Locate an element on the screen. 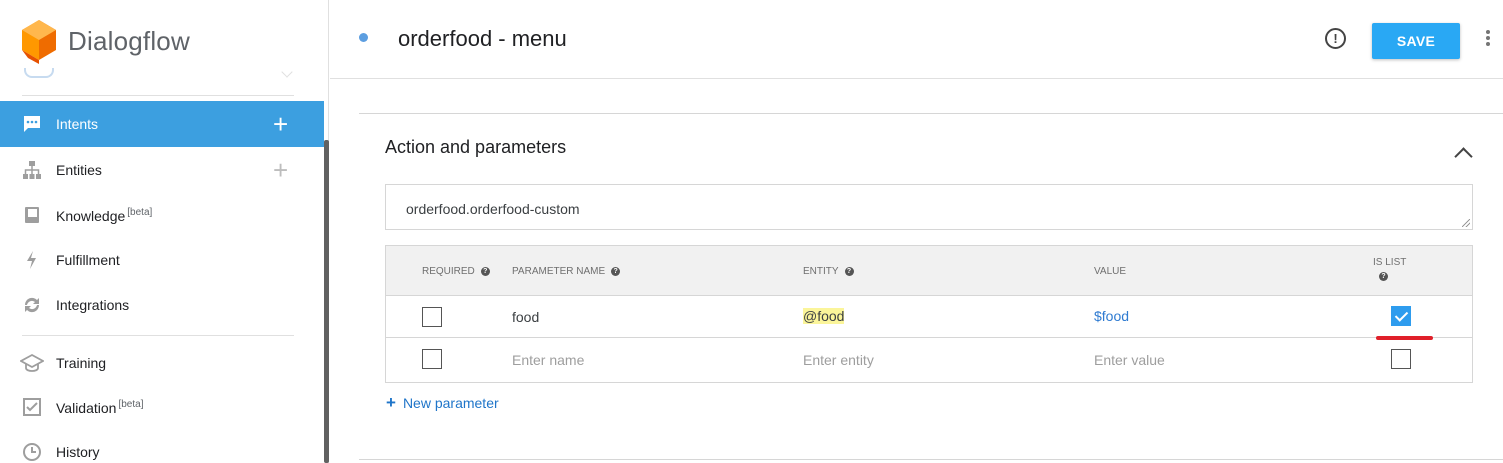 The width and height of the screenshot is (1503, 463). sidebar-item-validation: Validation [beta] is located at coordinates (162, 407).